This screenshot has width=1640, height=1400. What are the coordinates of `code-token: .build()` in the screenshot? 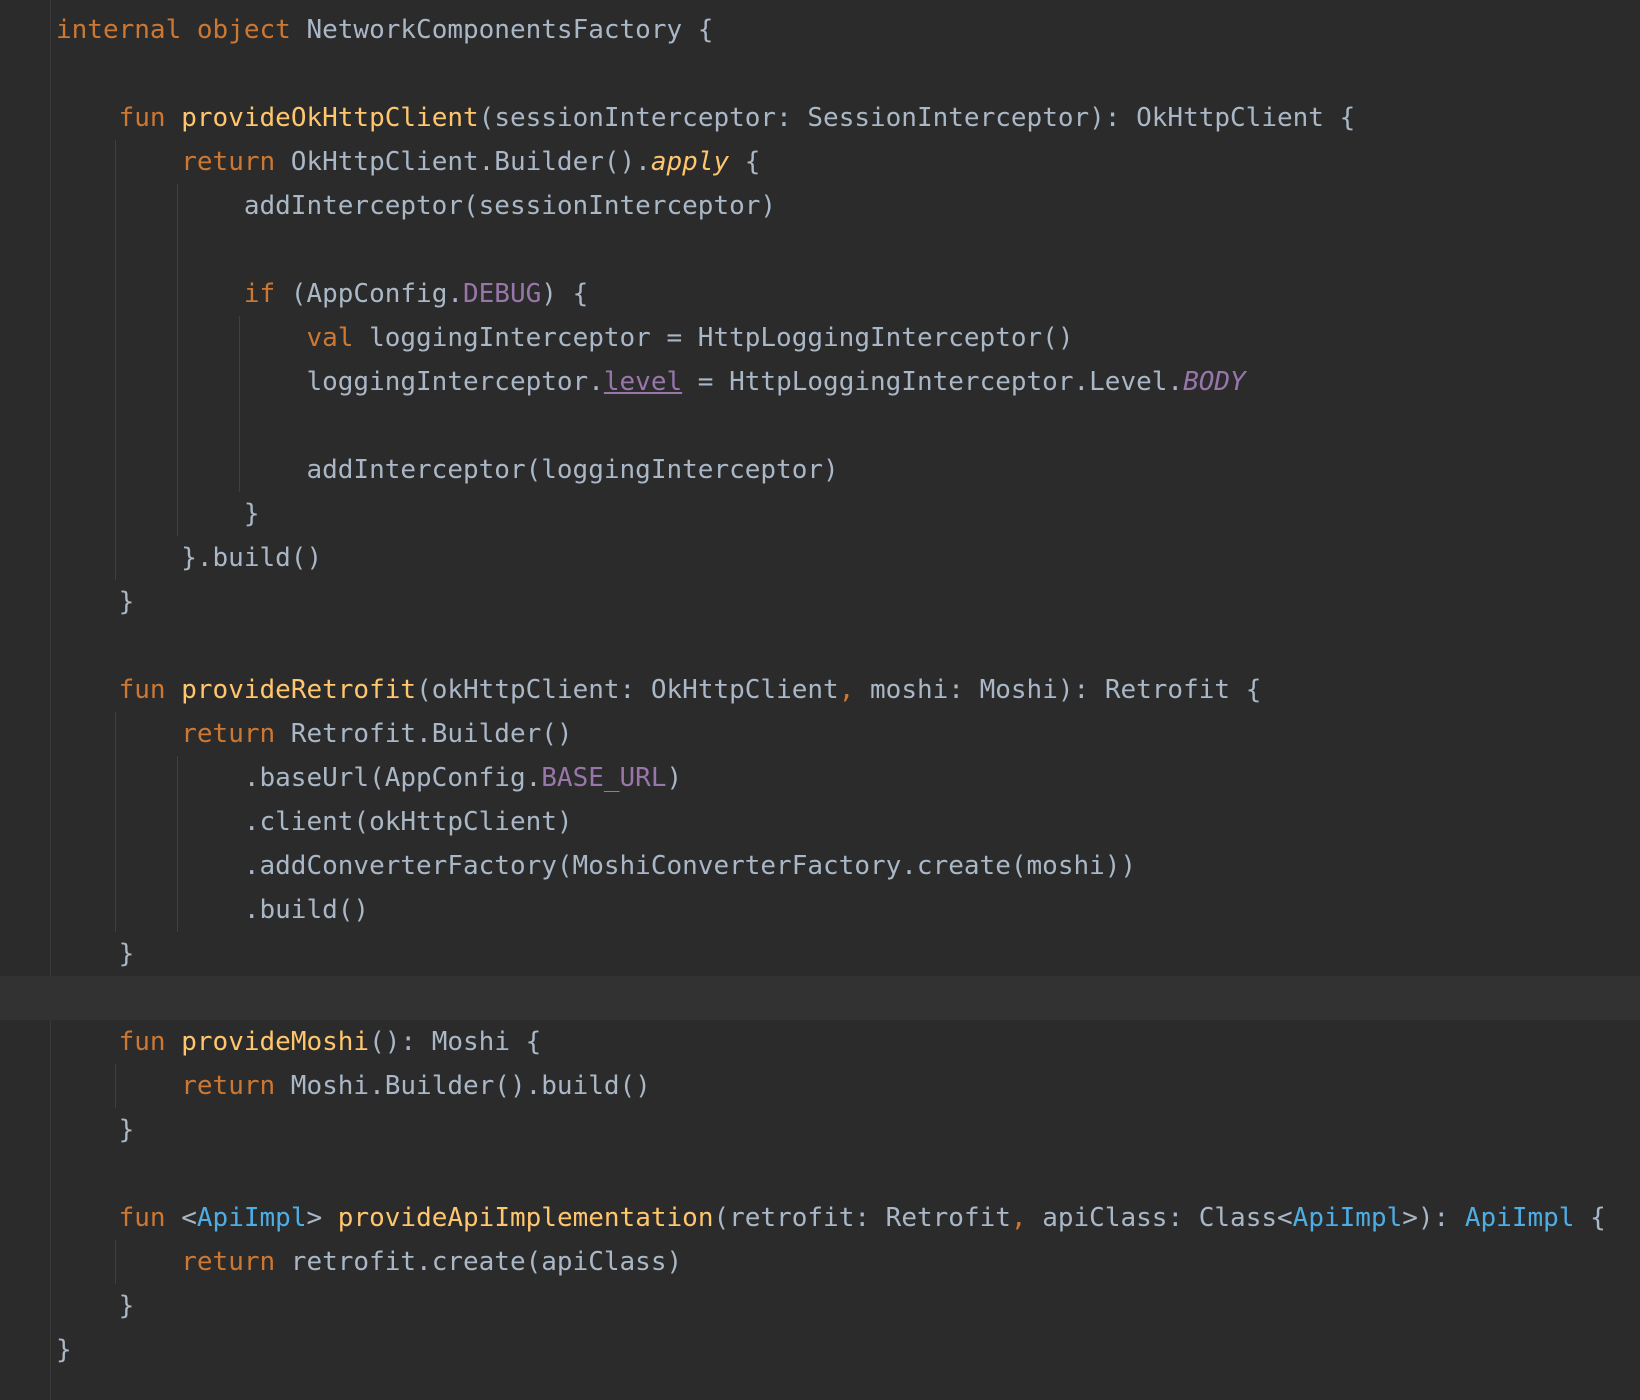 It's located at (213, 910).